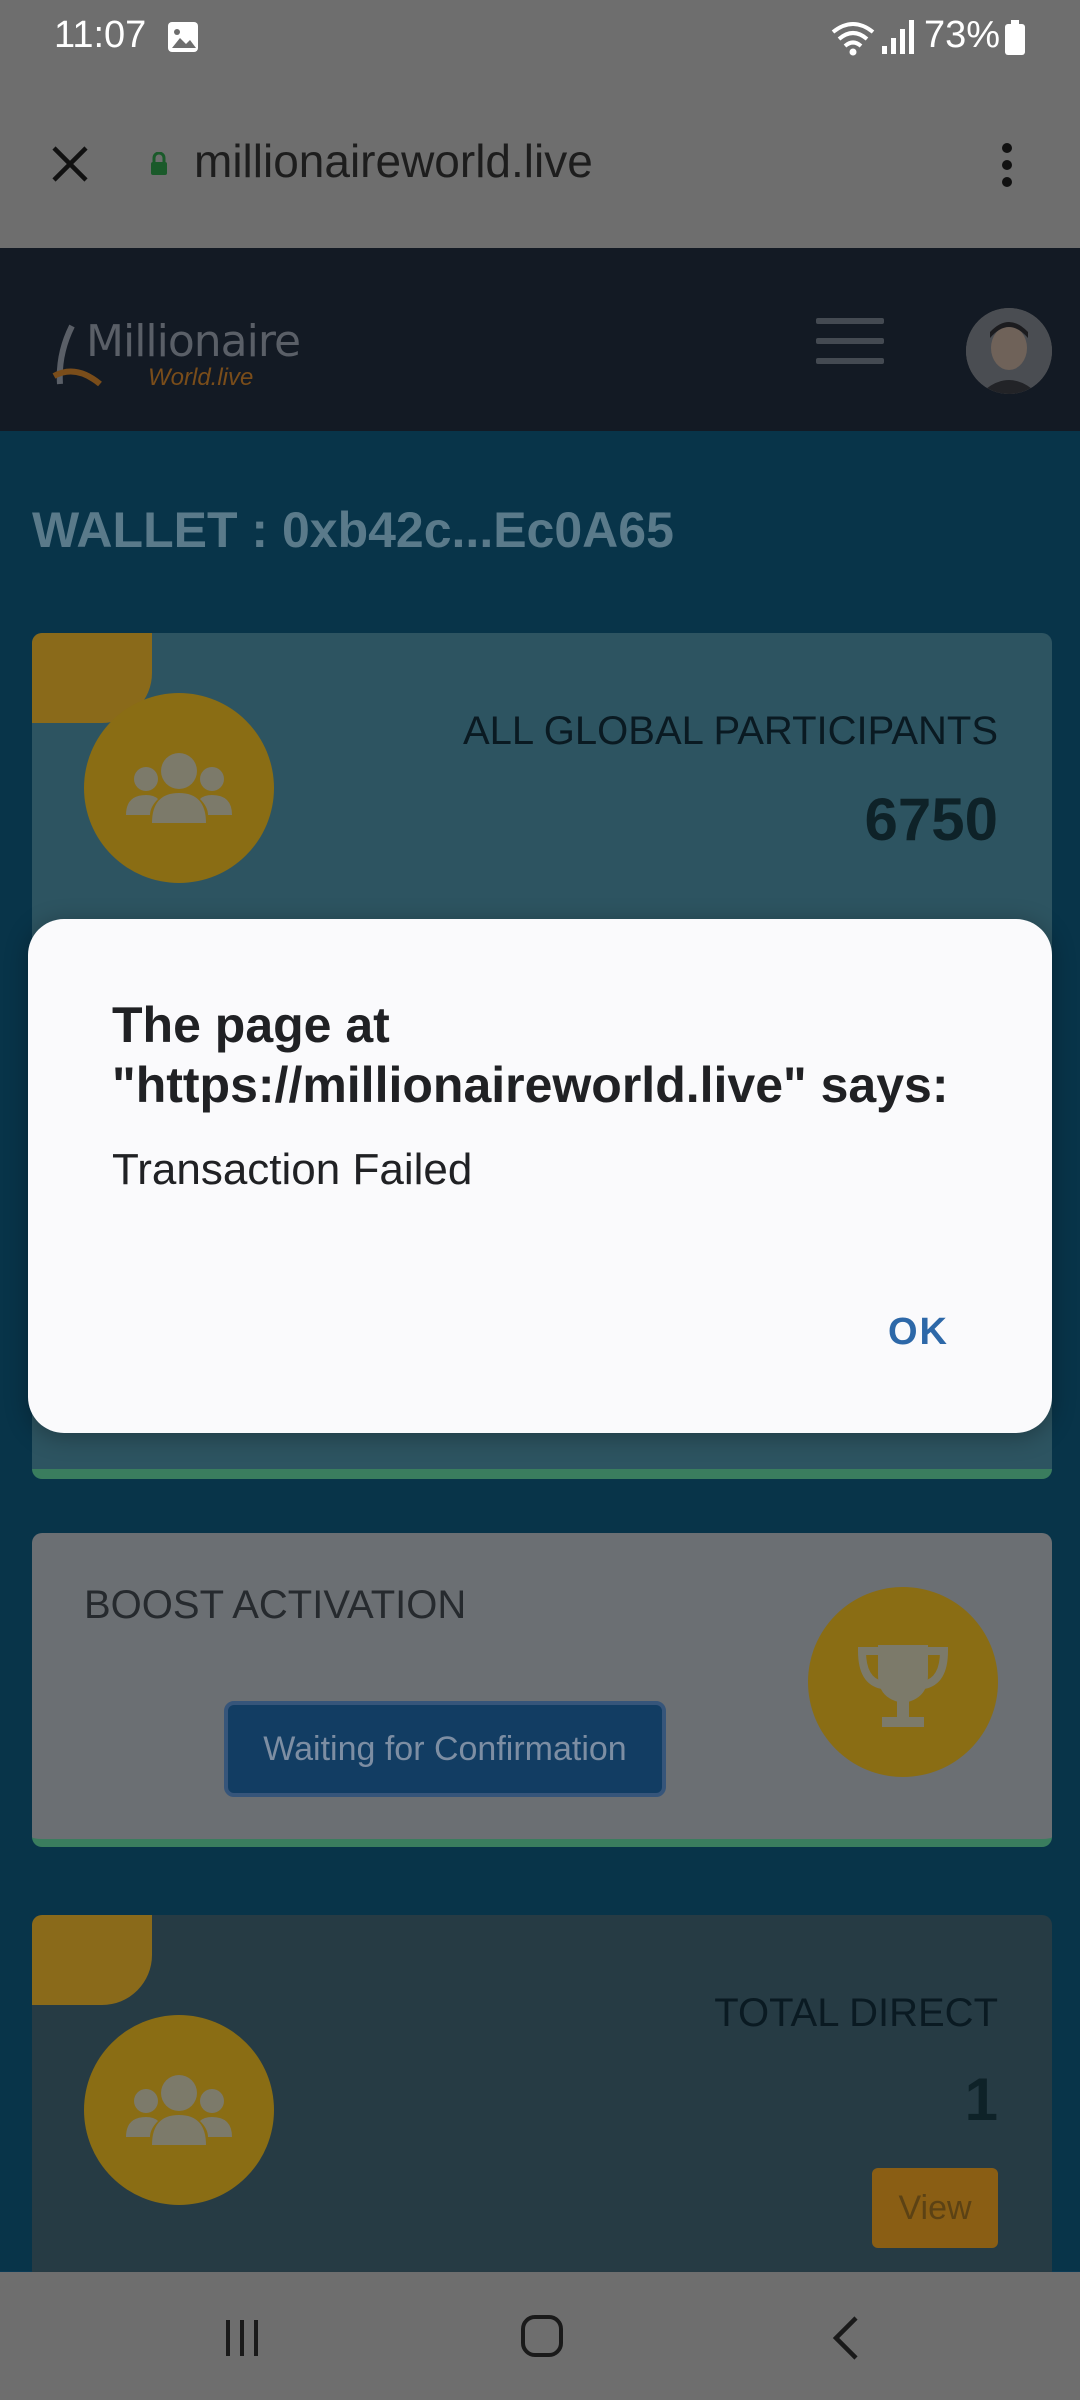 This screenshot has width=1080, height=2400. Describe the element at coordinates (845, 2338) in the screenshot. I see `back-icon` at that location.